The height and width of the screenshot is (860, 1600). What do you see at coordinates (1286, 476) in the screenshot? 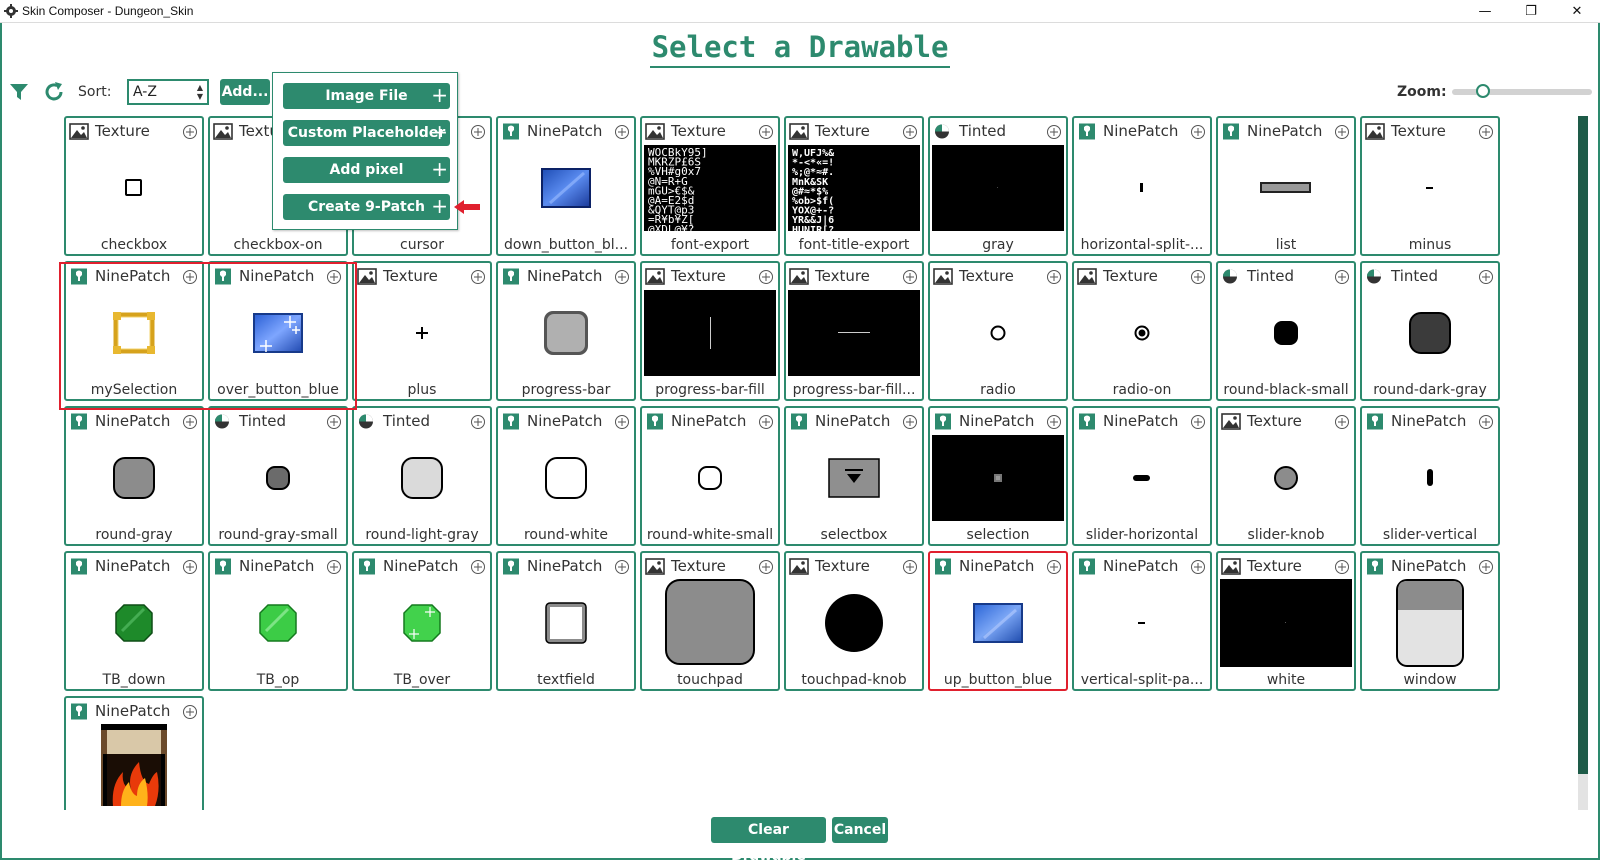
I see `drawable-cell: Texture slider-knob` at bounding box center [1286, 476].